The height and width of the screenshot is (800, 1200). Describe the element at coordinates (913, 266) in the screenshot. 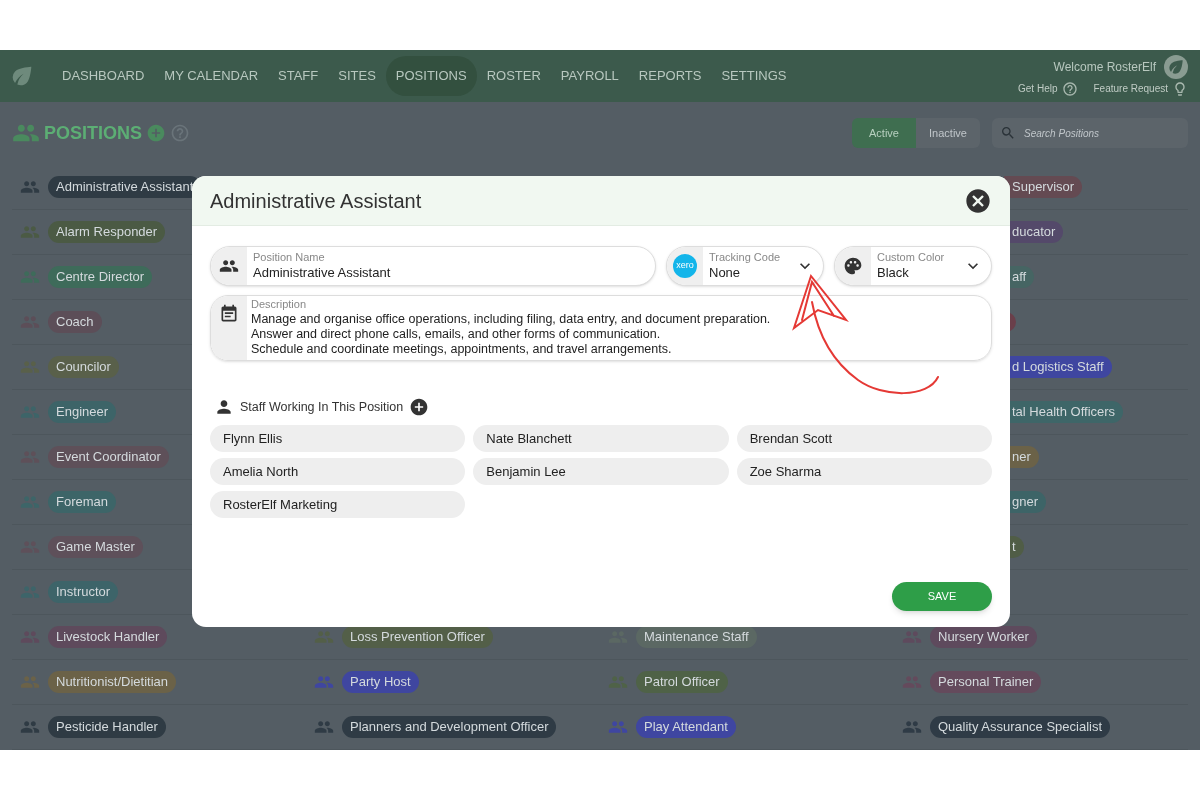

I see `select-field: Custom Color Black` at that location.